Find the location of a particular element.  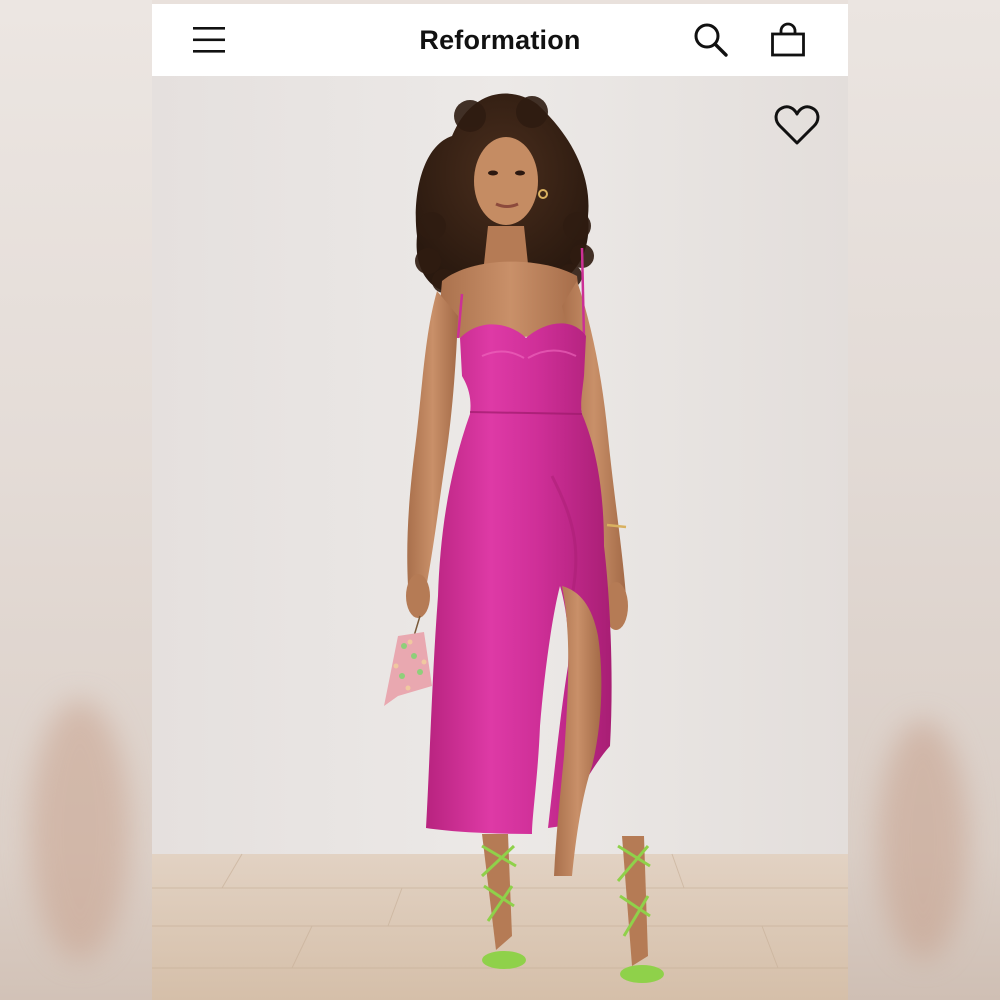

top-navigation-bar: Reformation is located at coordinates (500, 40).